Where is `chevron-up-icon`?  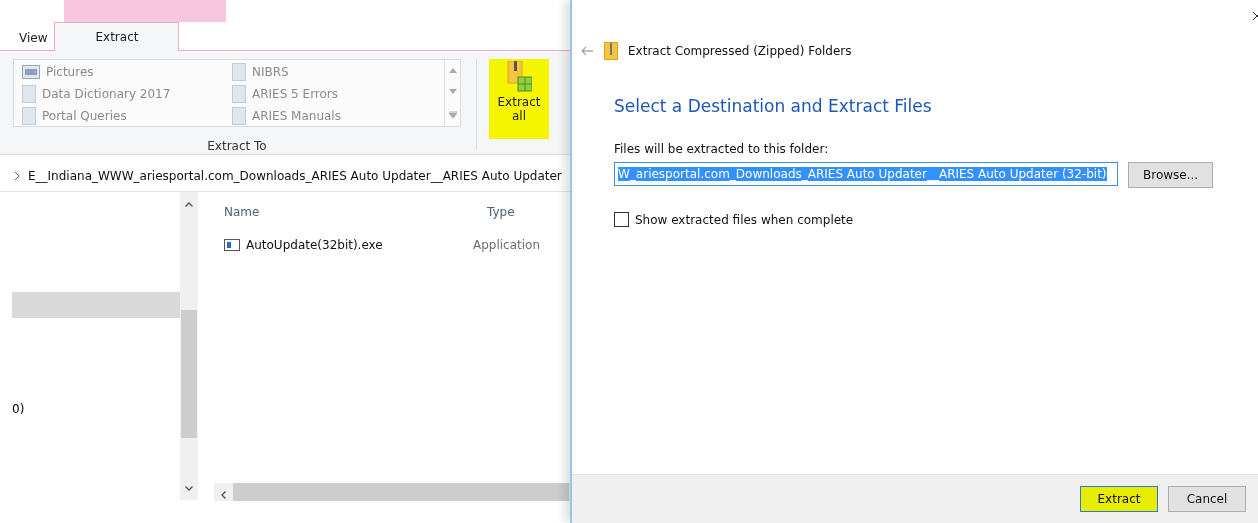
chevron-up-icon is located at coordinates (189, 204).